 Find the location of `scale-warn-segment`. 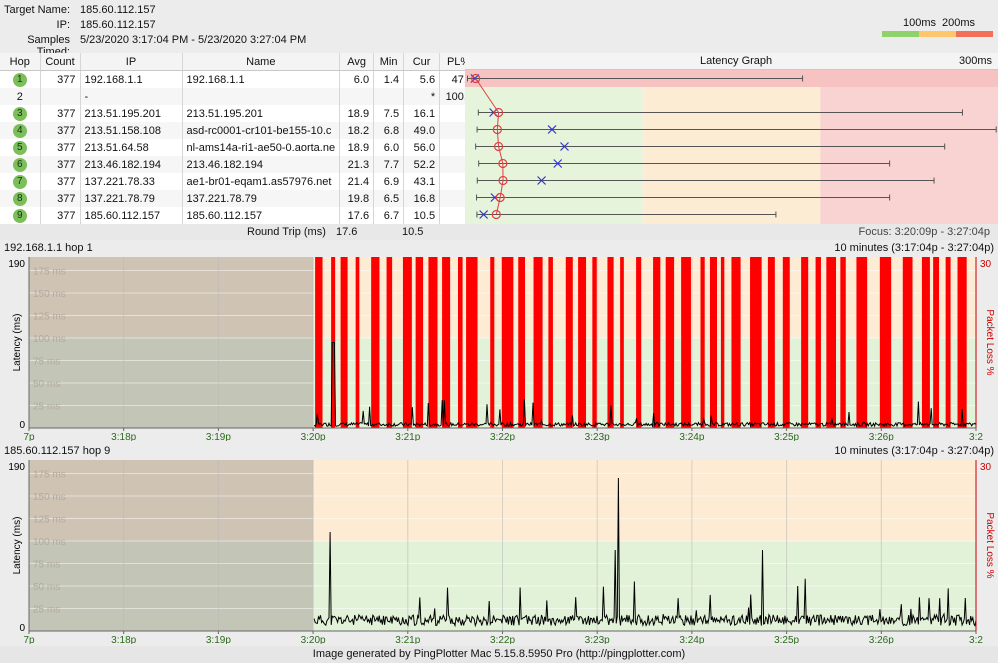

scale-warn-segment is located at coordinates (937, 34).